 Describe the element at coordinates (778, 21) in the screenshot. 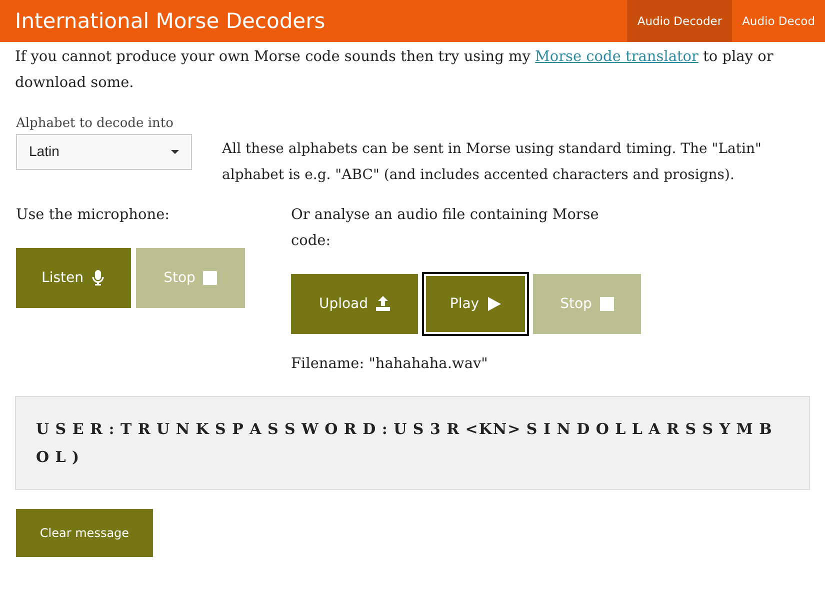

I see `nav-tab: Audio Decod` at that location.